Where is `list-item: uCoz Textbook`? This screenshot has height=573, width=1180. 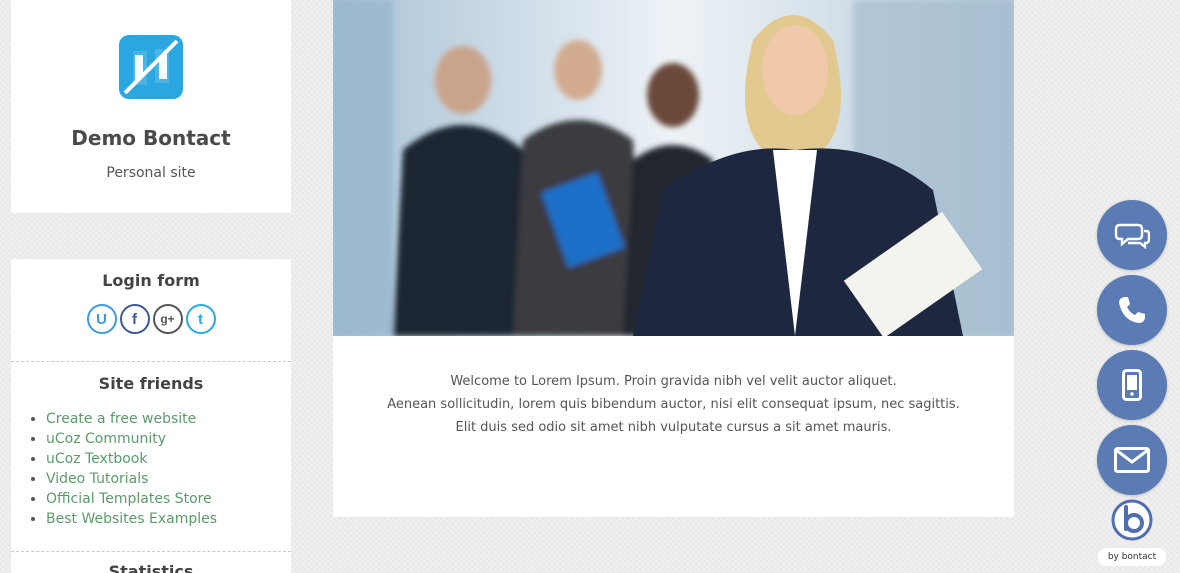
list-item: uCoz Textbook is located at coordinates (161, 459).